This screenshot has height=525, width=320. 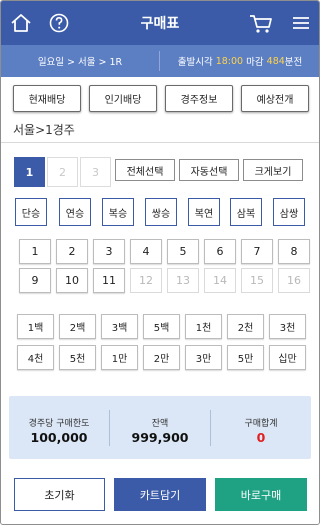 What do you see at coordinates (261, 424) in the screenshot?
I see `total-label: 구매합계` at bounding box center [261, 424].